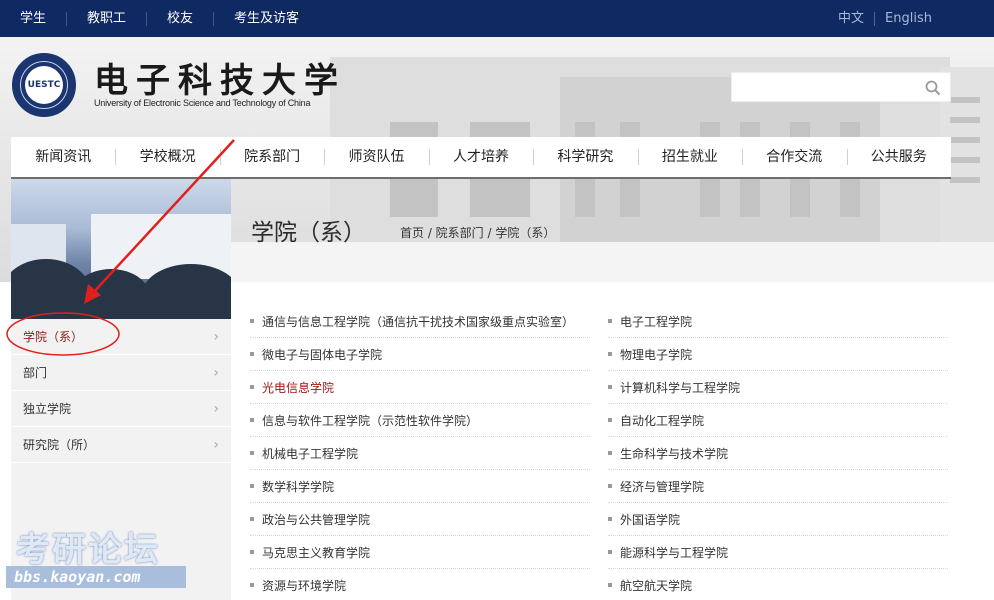 Image resolution: width=994 pixels, height=600 pixels. Describe the element at coordinates (662, 486) in the screenshot. I see `department-link: 经济与管理学院` at that location.